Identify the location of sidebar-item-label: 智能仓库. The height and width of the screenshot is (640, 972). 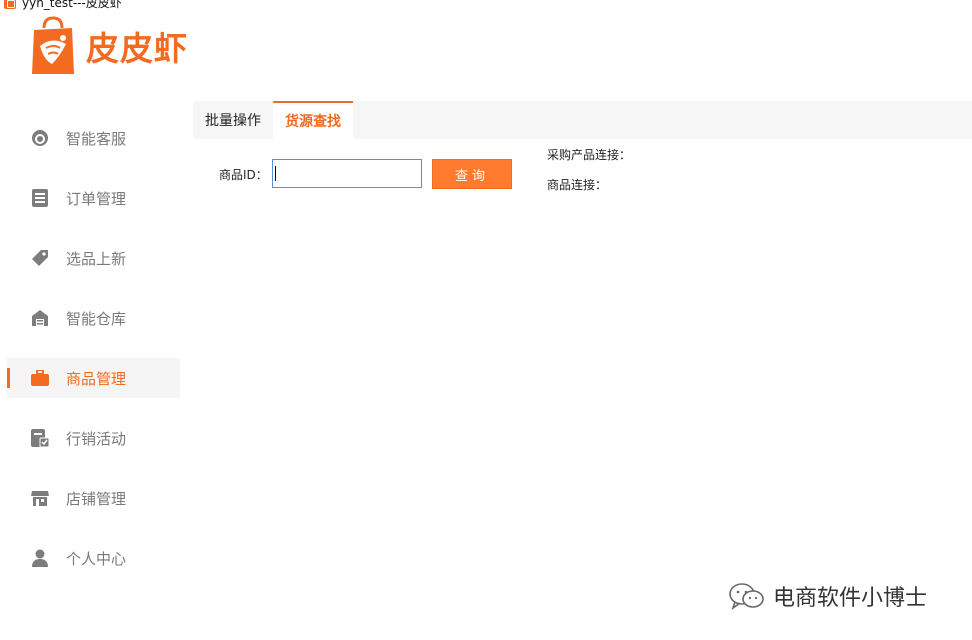
(96, 318).